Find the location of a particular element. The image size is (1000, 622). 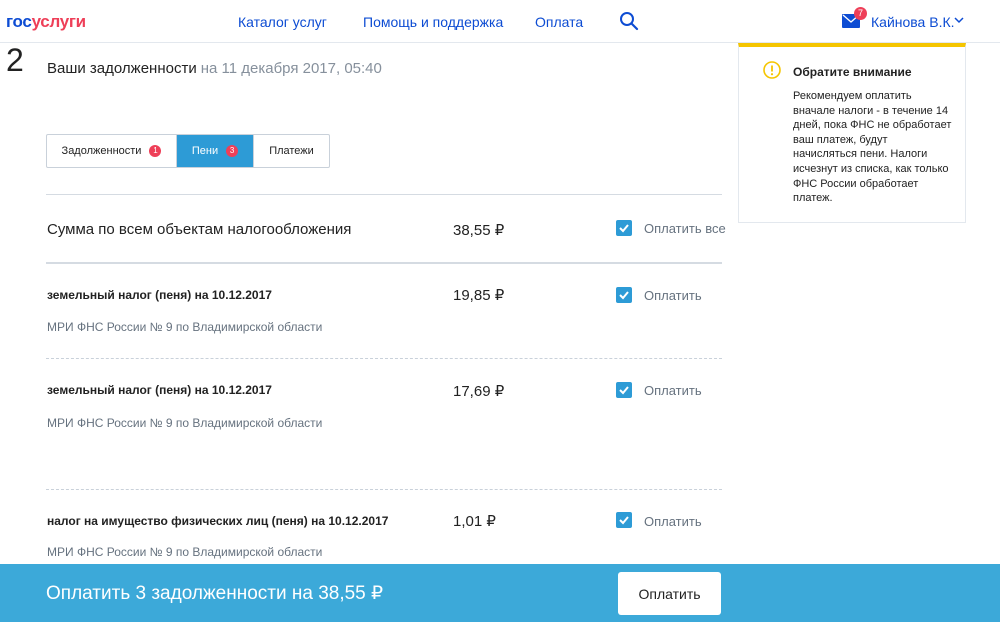

tab-payments: Платежи is located at coordinates (291, 151).